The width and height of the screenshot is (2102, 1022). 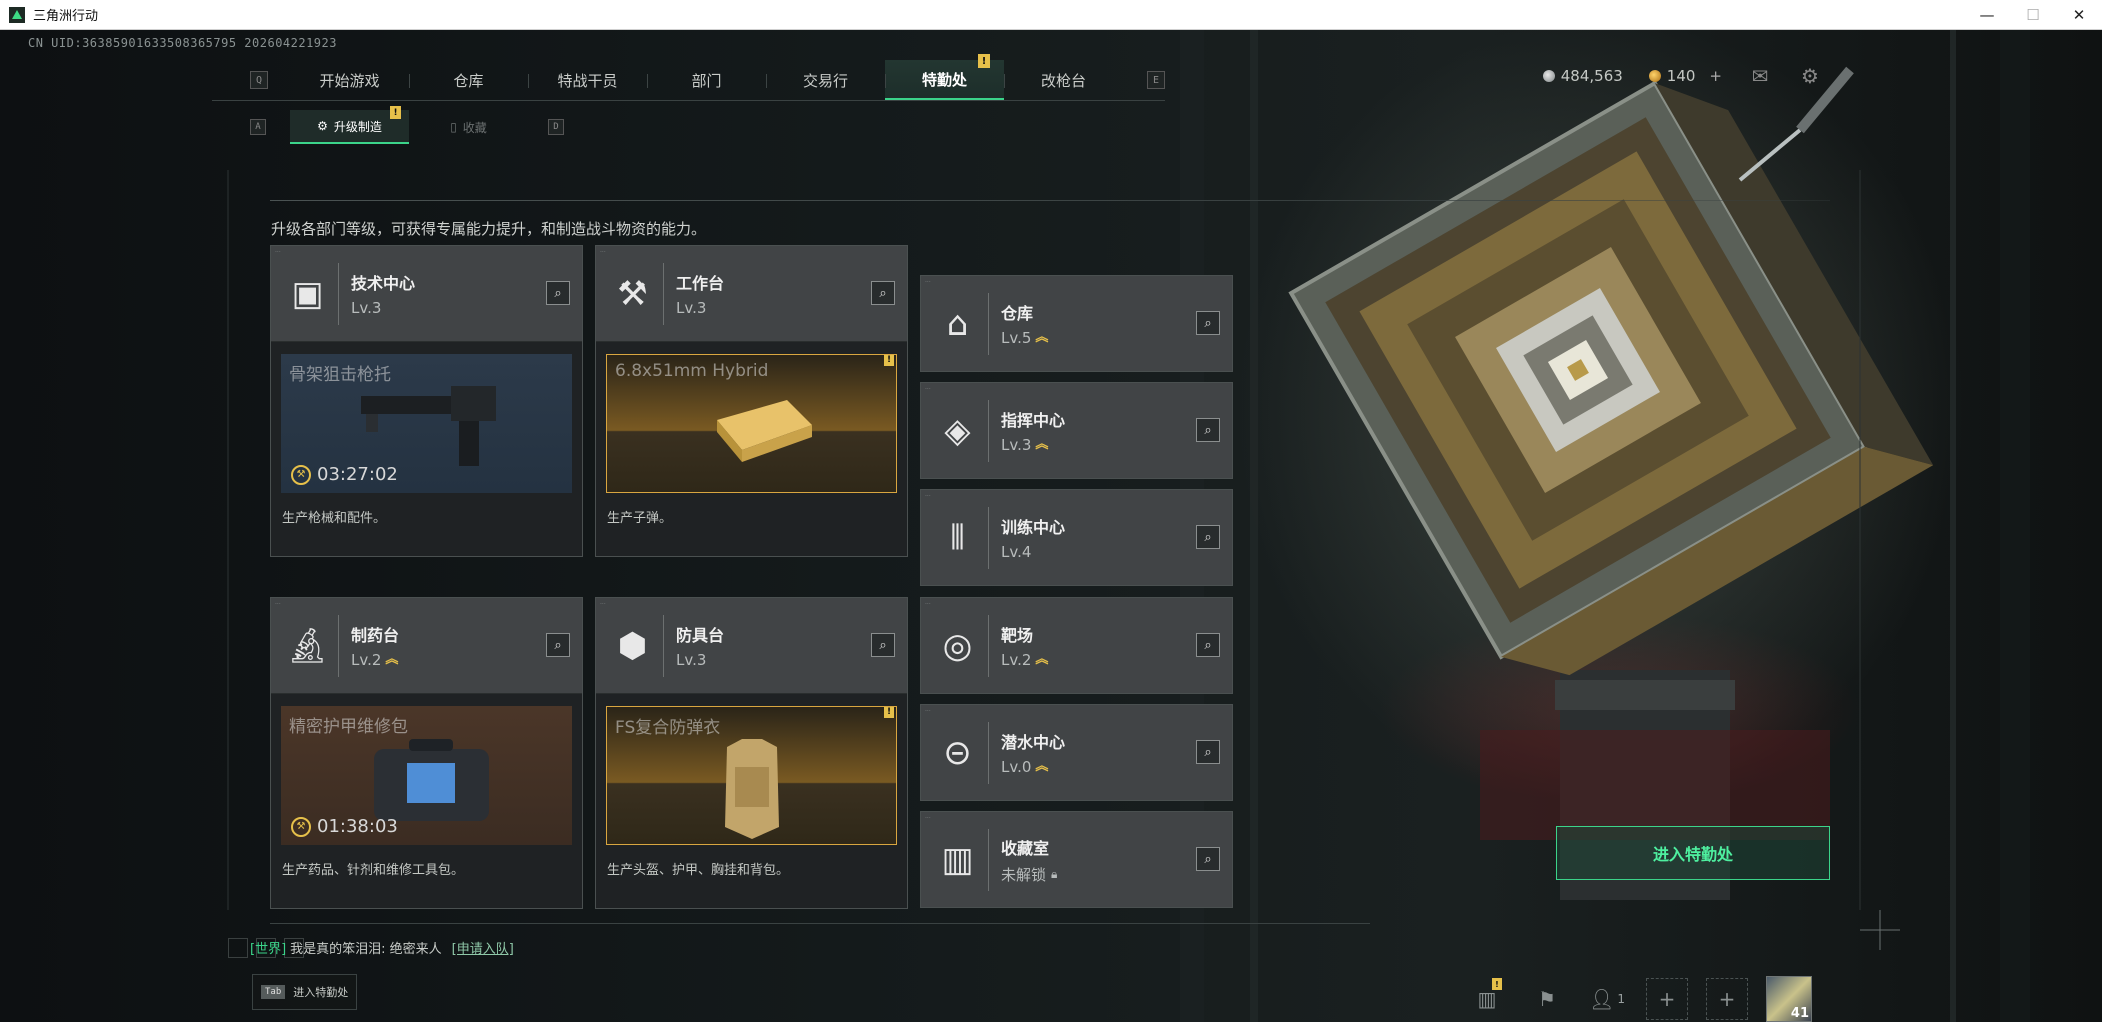 What do you see at coordinates (483, 947) in the screenshot?
I see `apply-join-team-link: [申请入队]` at bounding box center [483, 947].